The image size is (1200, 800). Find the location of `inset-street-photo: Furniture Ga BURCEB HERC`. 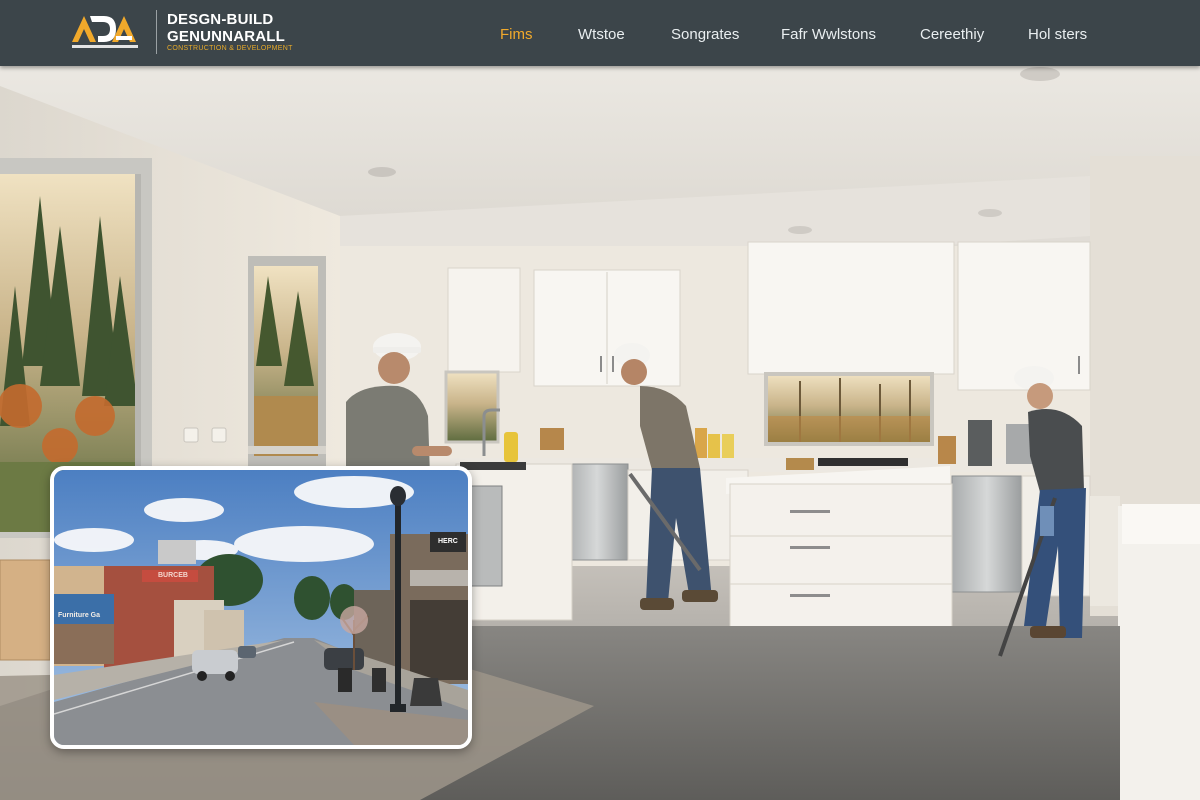

inset-street-photo: Furniture Ga BURCEB HERC is located at coordinates (261, 607).